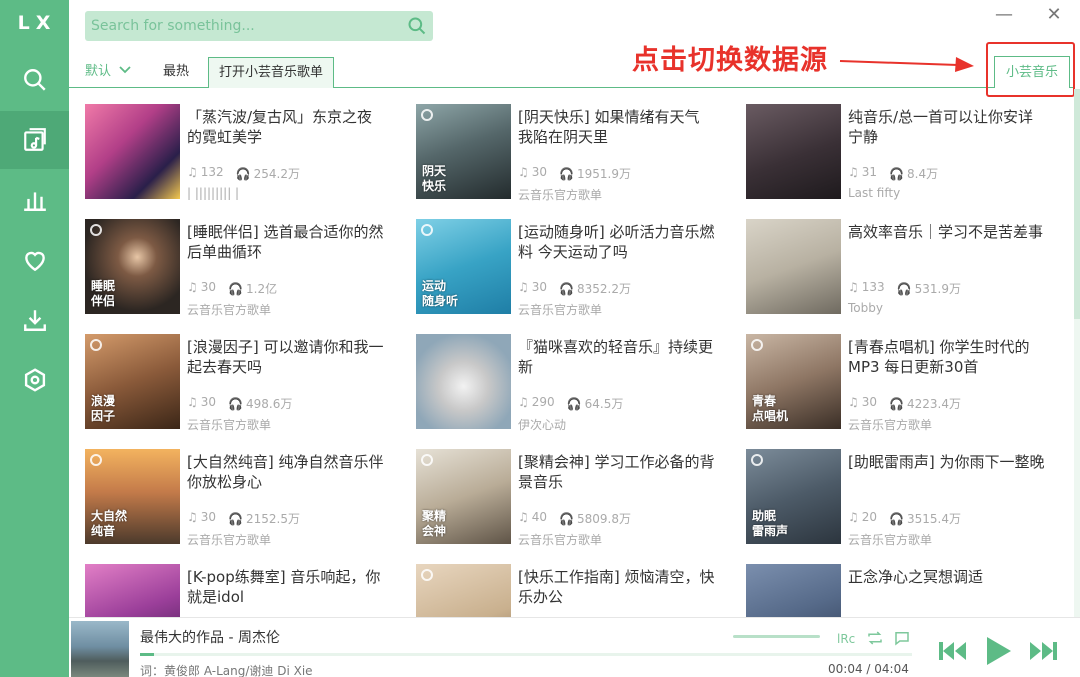 This screenshot has height=677, width=1080. I want to click on player-cover, so click(100, 649).